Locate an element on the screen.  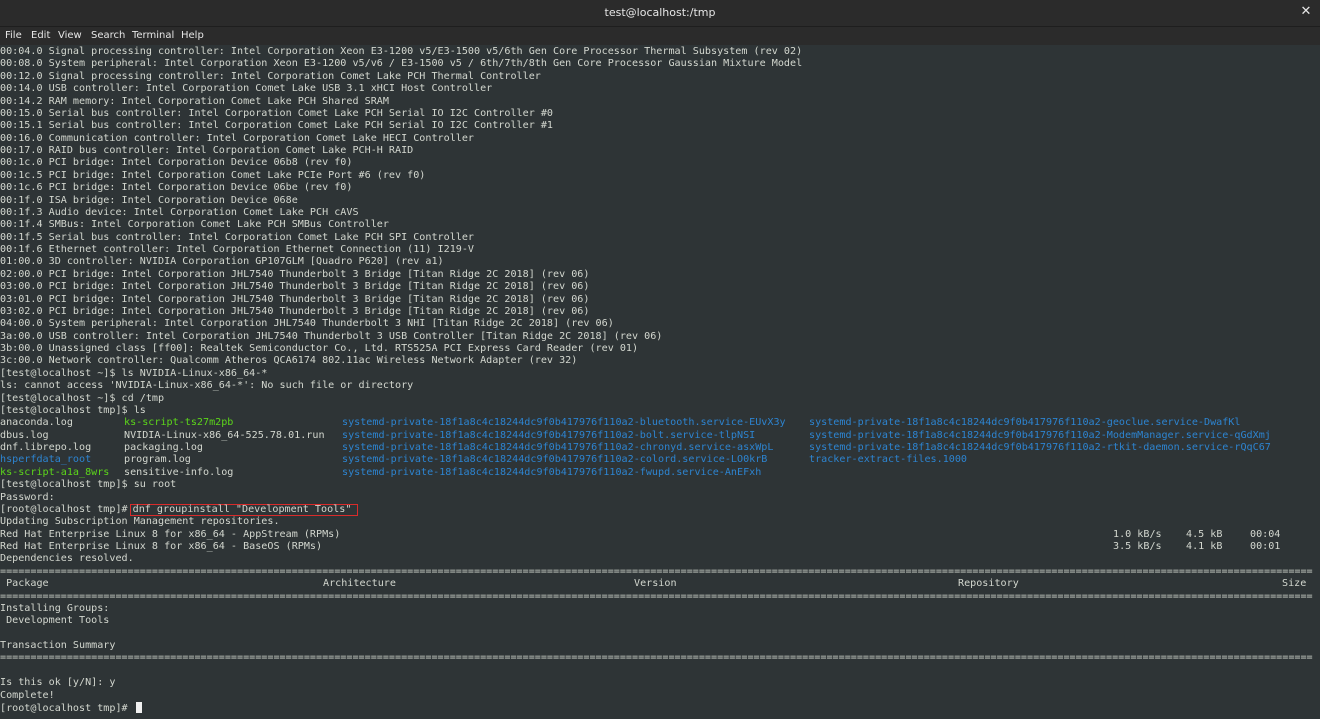
window-titlebar: test@localhost:/tmp ✕ is located at coordinates (660, 13).